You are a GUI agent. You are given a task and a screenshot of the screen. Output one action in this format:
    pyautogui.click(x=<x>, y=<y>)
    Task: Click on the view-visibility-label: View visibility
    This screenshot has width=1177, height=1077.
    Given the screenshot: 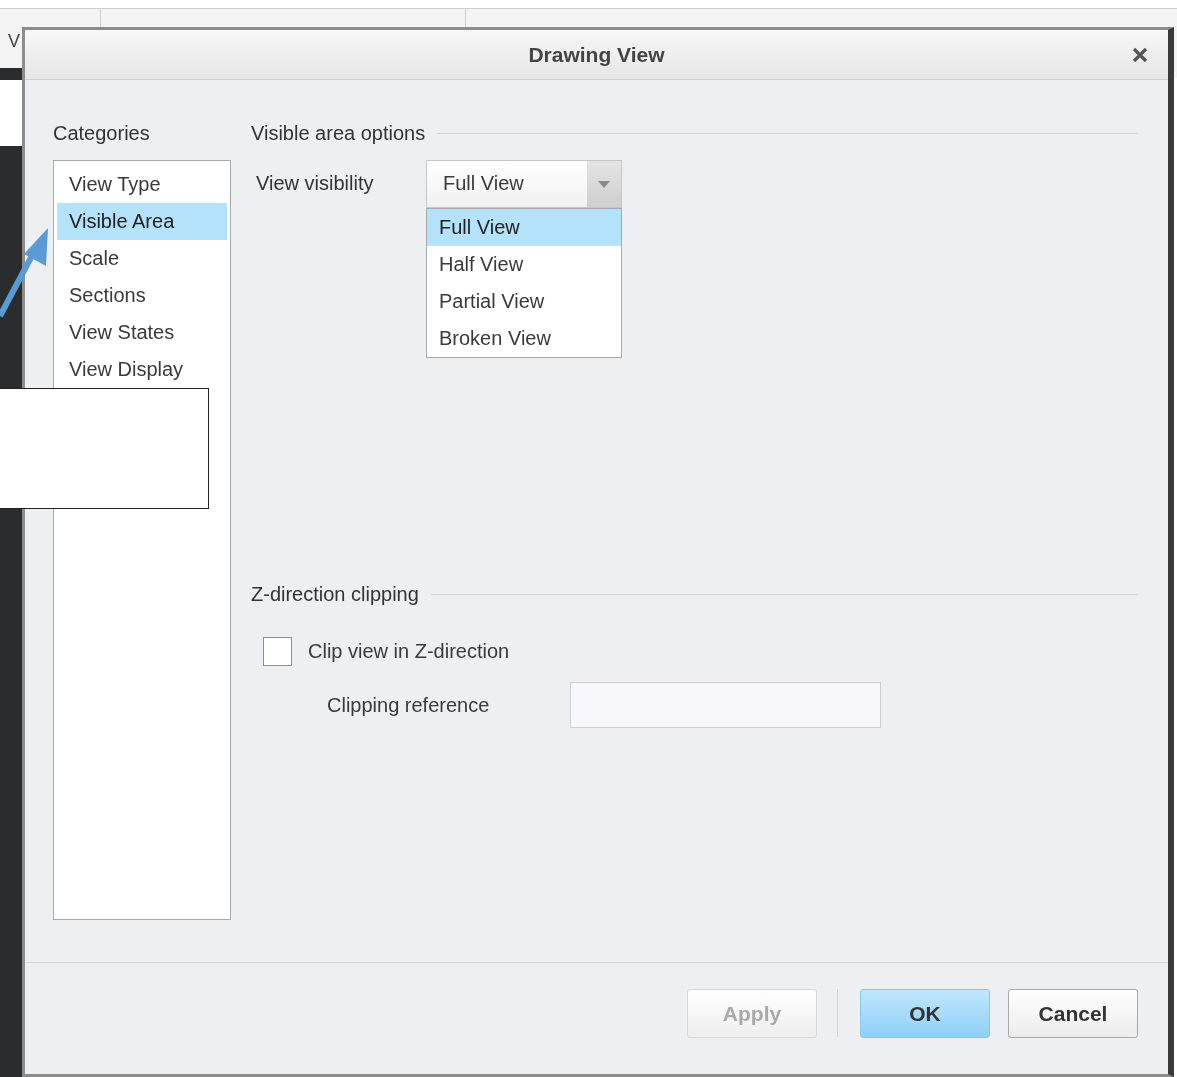 What is the action you would take?
    pyautogui.click(x=315, y=183)
    